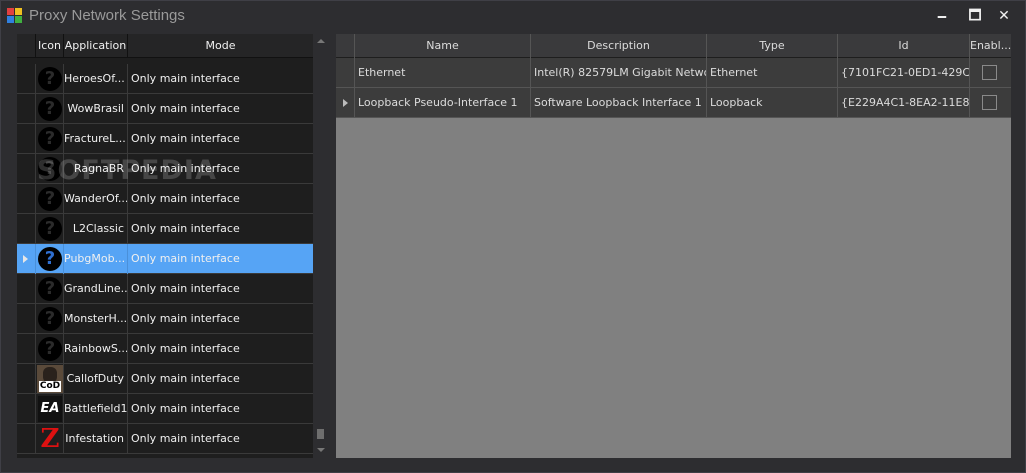 This screenshot has width=1026, height=473. I want to click on application-row: ? WowBrasil Only main interface, so click(165, 109).